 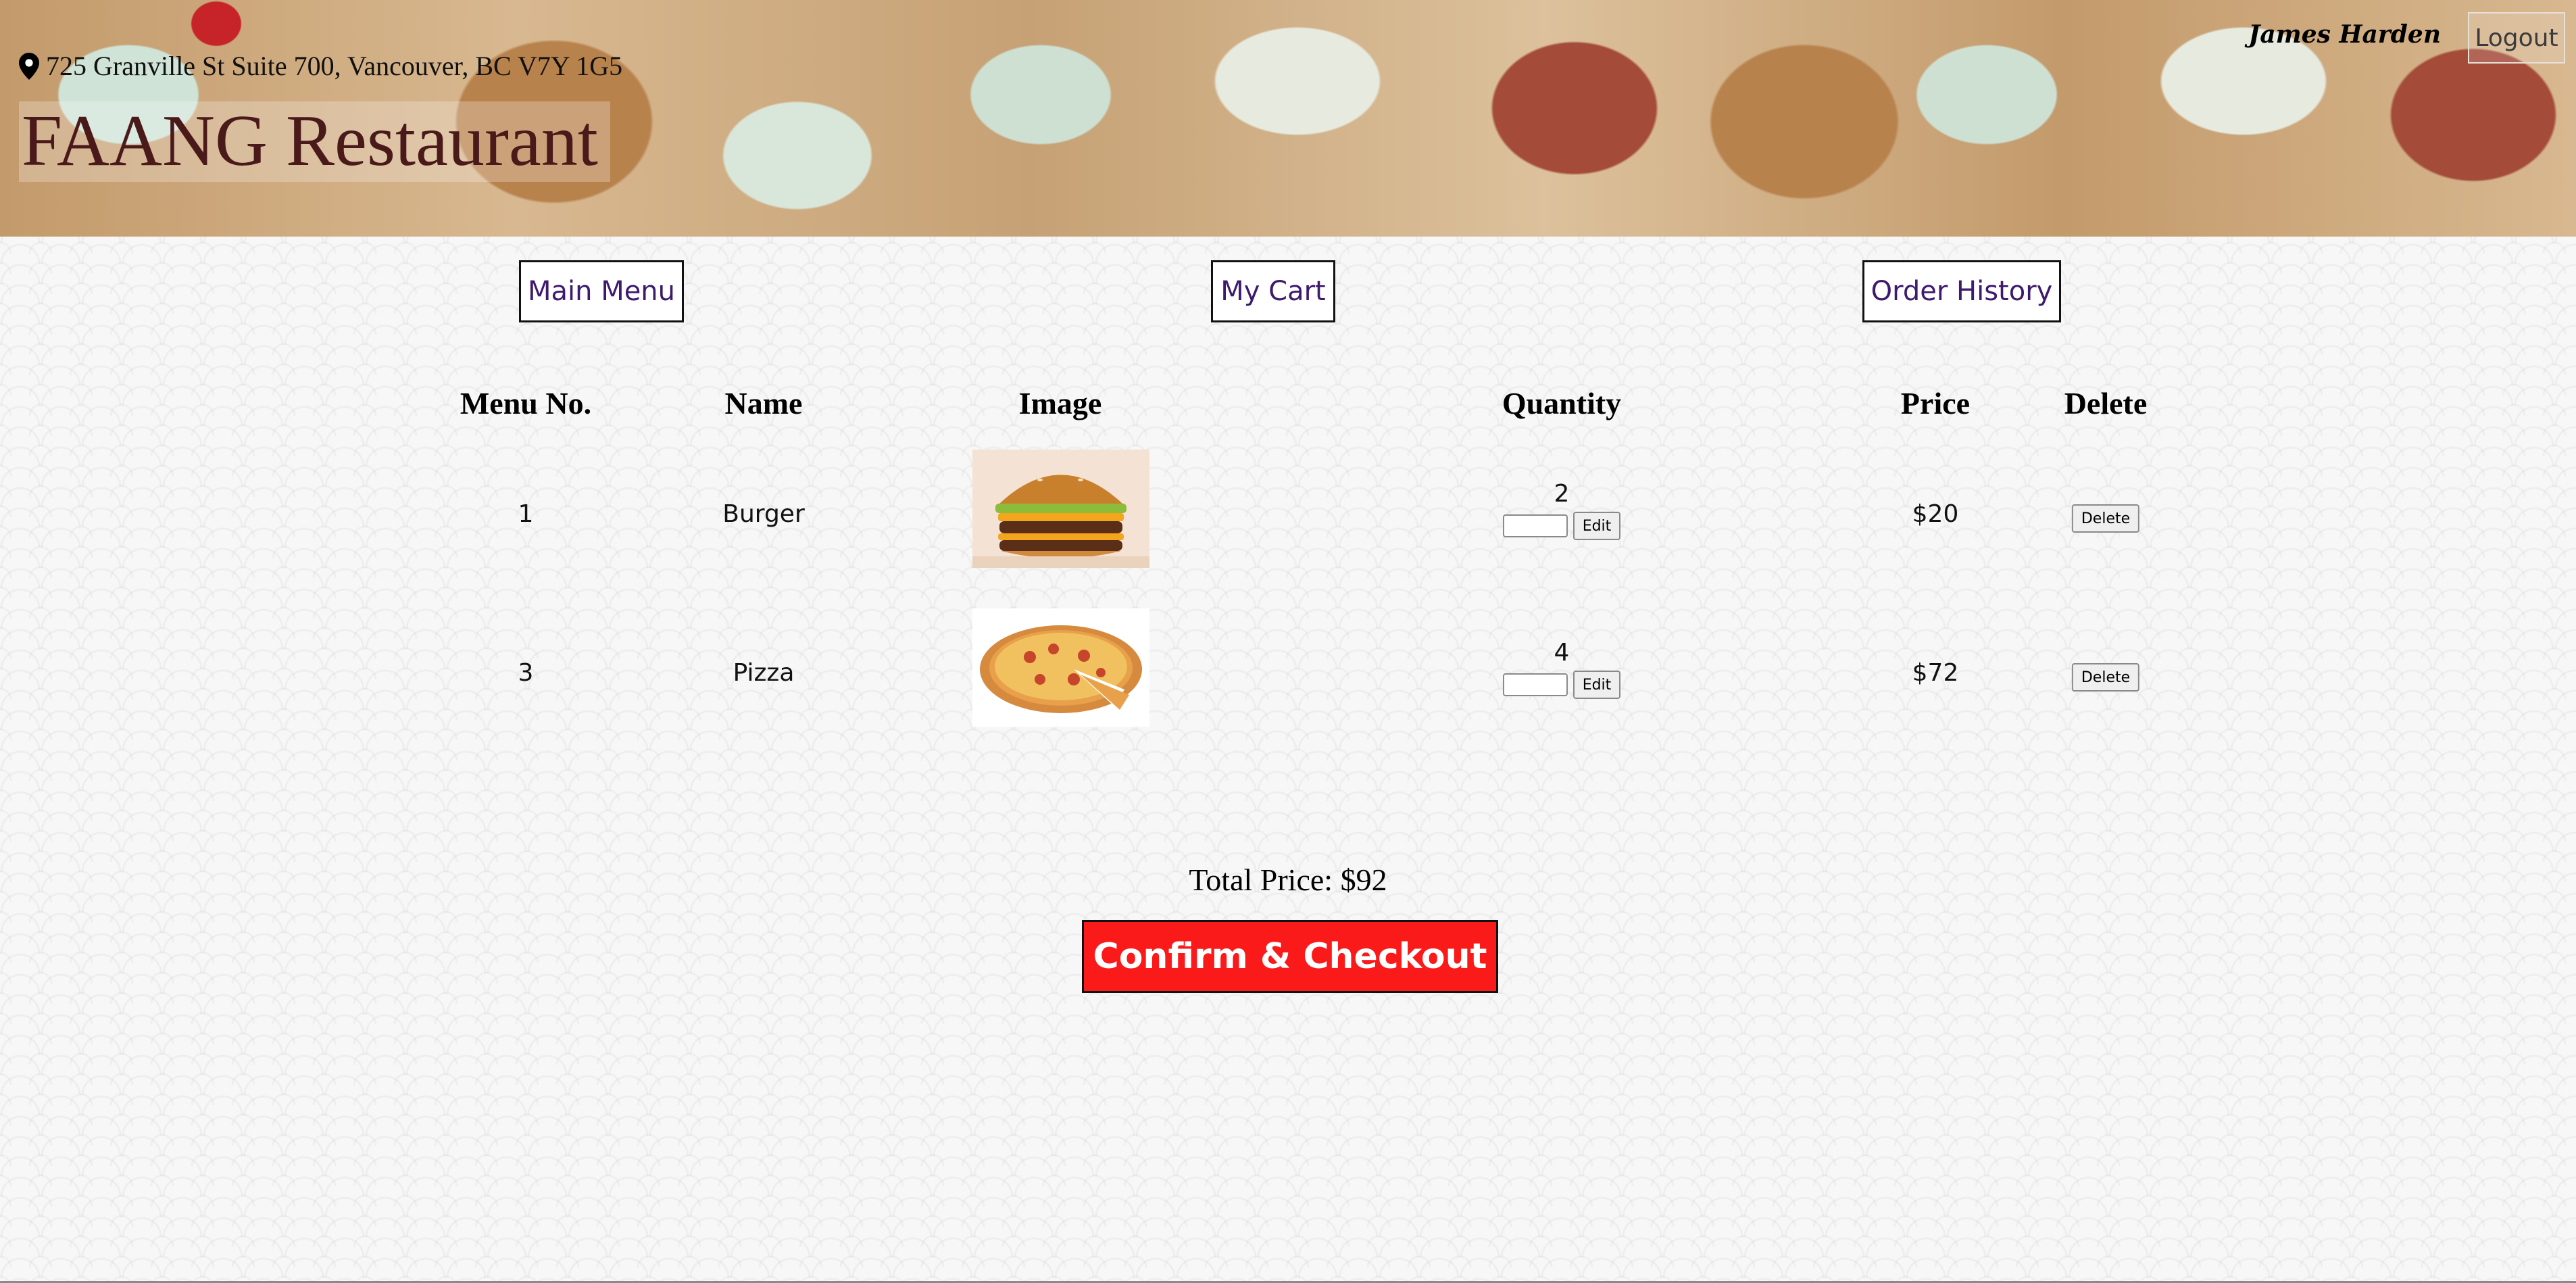 What do you see at coordinates (1288, 880) in the screenshot?
I see `total-price: Total Price: $92` at bounding box center [1288, 880].